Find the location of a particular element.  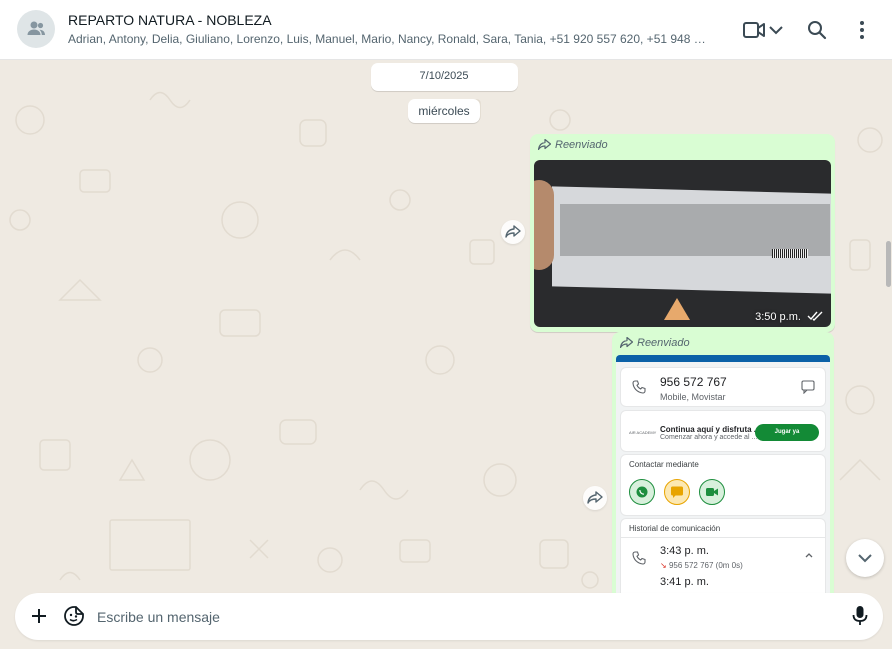

phone-card: 956 572 767 Mobile, Movistar is located at coordinates (723, 387).